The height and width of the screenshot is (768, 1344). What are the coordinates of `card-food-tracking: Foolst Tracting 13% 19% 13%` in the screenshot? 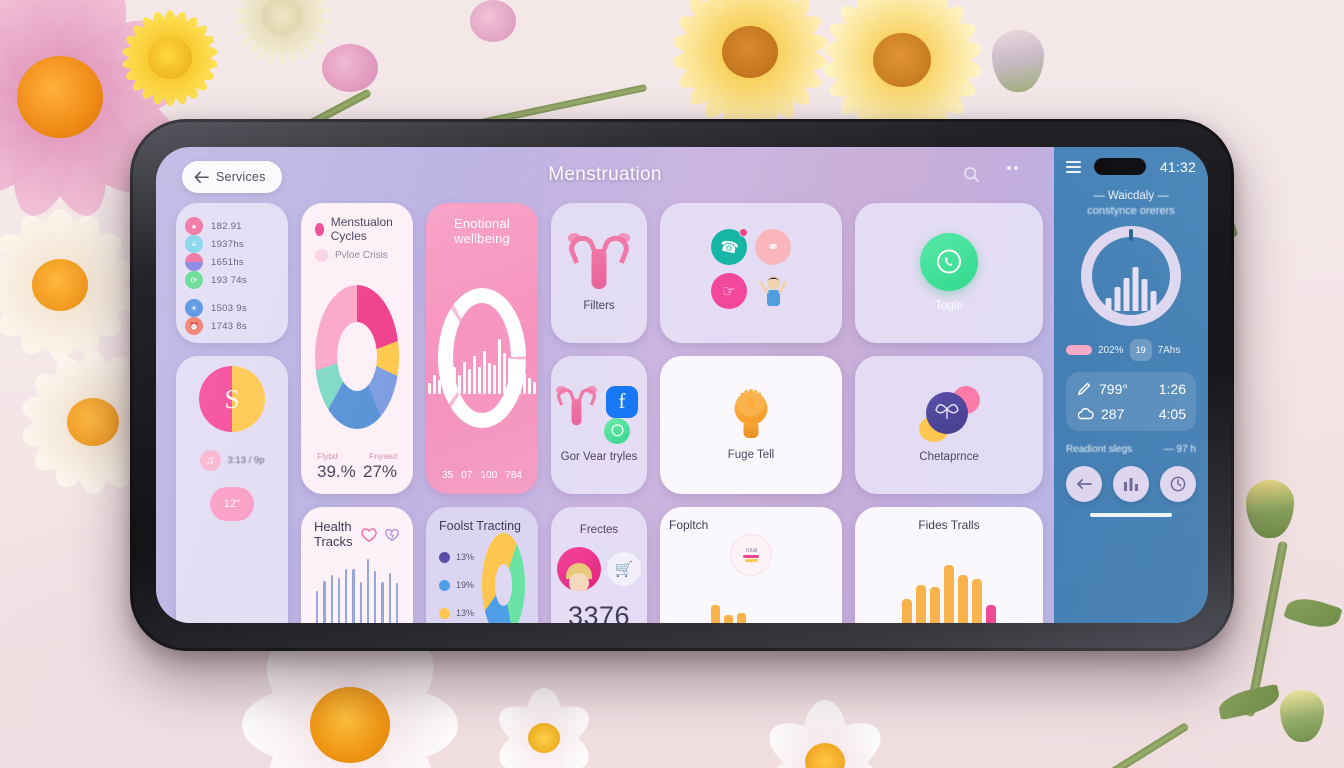 It's located at (482, 565).